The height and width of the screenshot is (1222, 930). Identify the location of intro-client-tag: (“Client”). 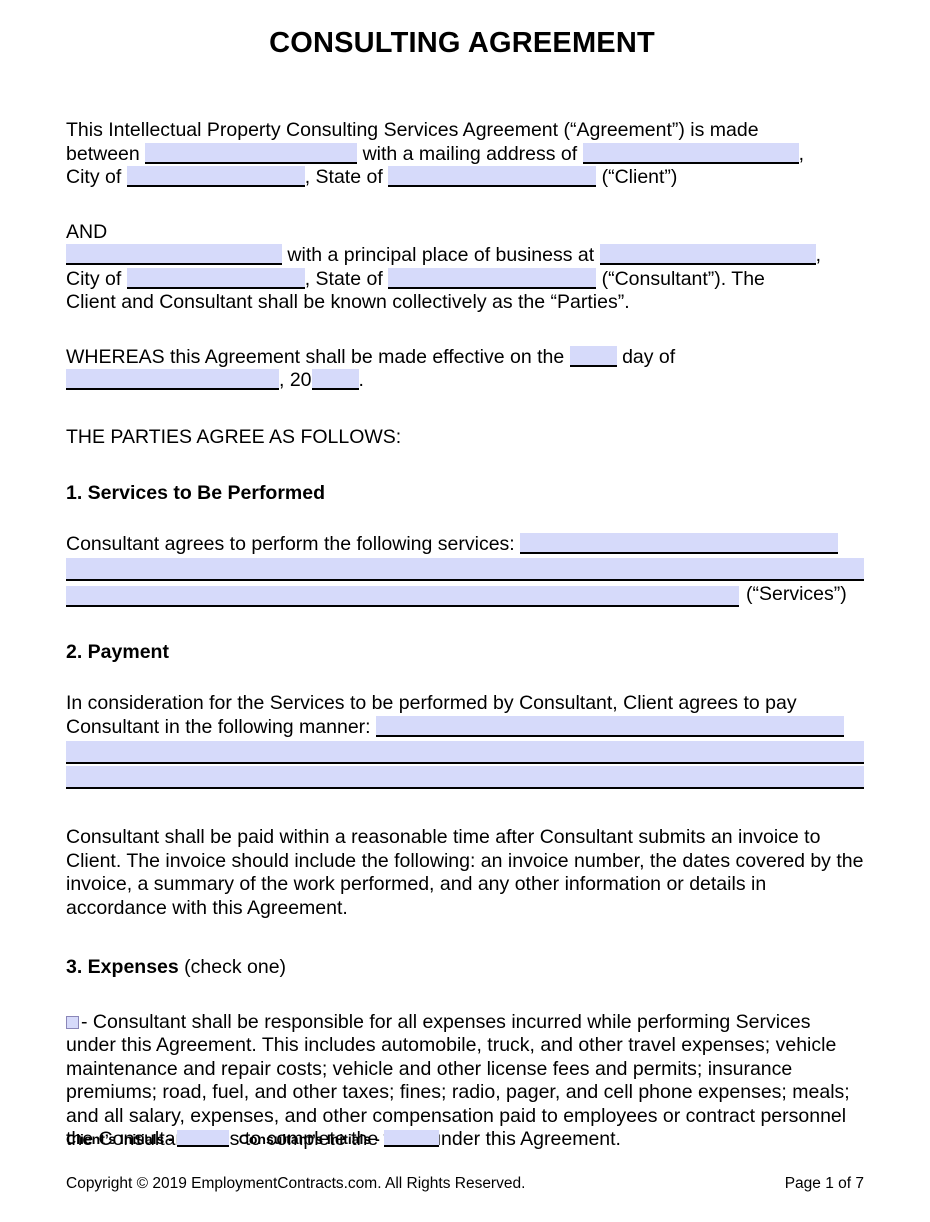
(639, 177).